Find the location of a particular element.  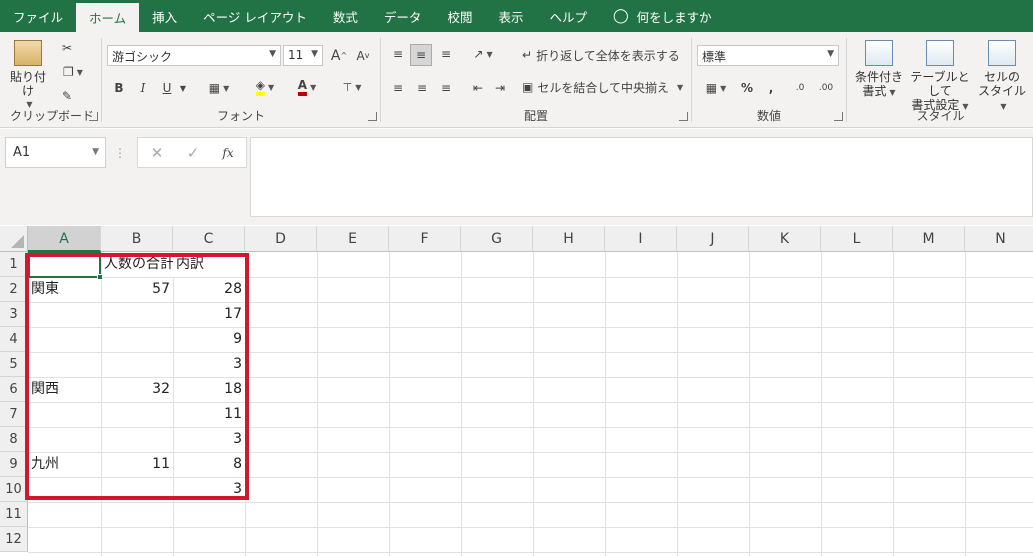

align-left-icon: ≡ is located at coordinates (398, 88).